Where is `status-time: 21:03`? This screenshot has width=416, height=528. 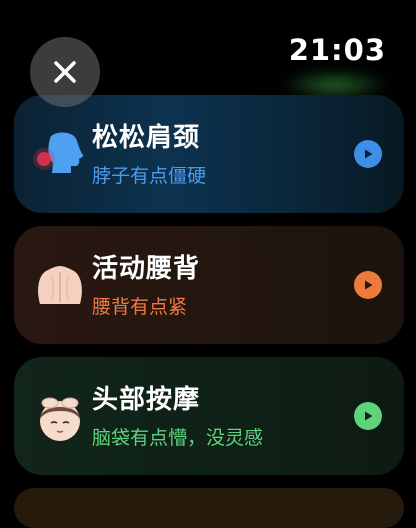
status-time: 21:03 is located at coordinates (337, 50).